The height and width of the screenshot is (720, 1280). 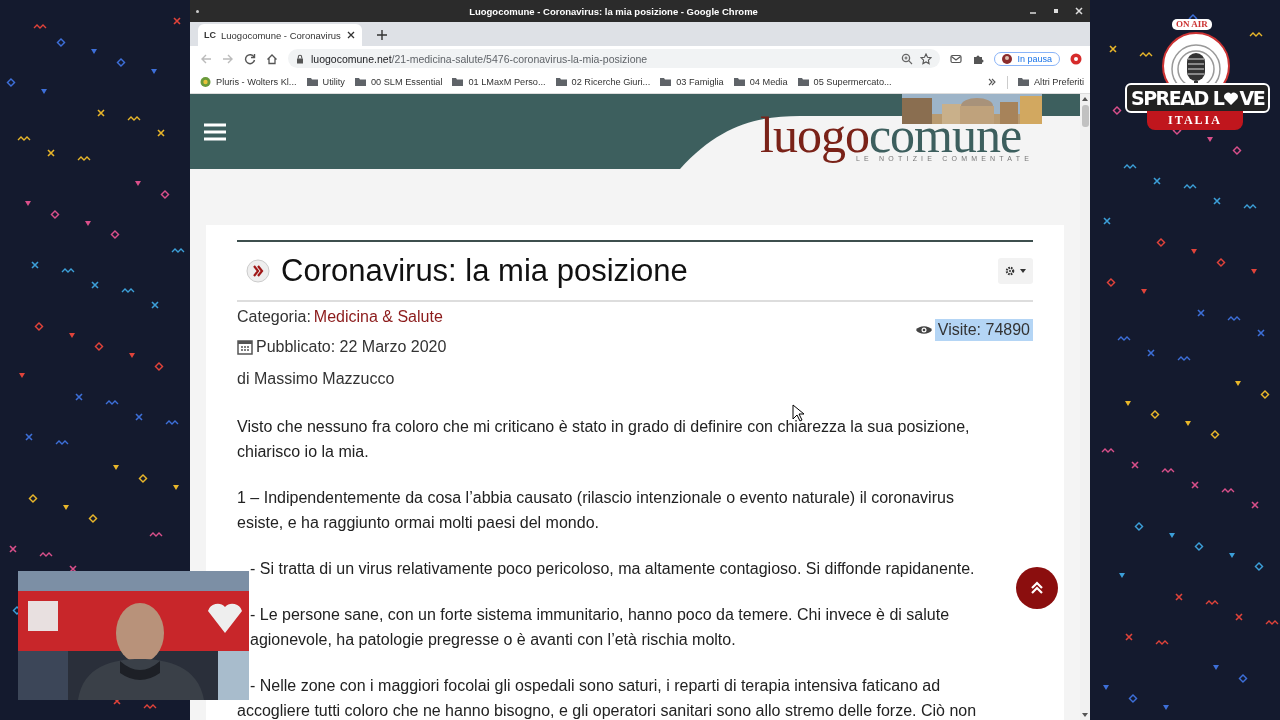 What do you see at coordinates (798, 413) in the screenshot?
I see `cursor-icon` at bounding box center [798, 413].